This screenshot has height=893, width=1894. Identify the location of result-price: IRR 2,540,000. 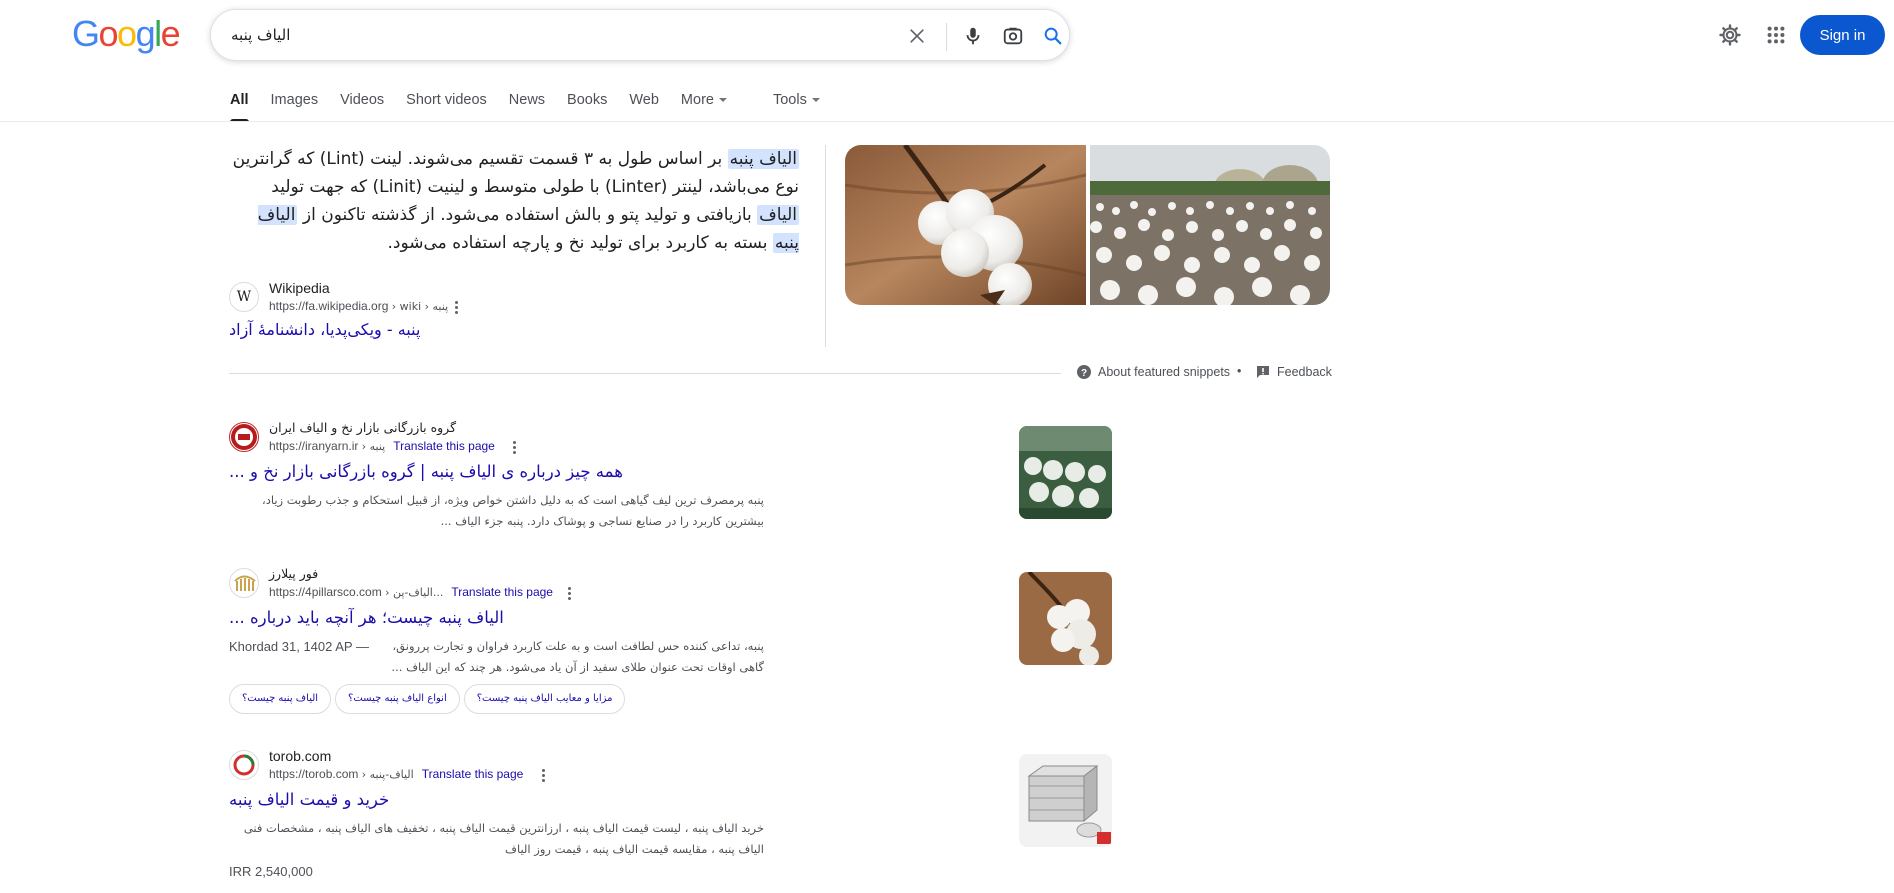
(271, 871).